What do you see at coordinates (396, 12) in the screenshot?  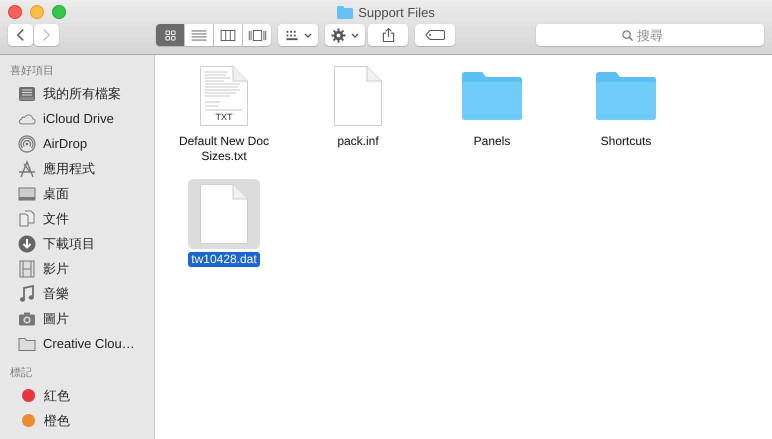 I see `window-title: Support Files` at bounding box center [396, 12].